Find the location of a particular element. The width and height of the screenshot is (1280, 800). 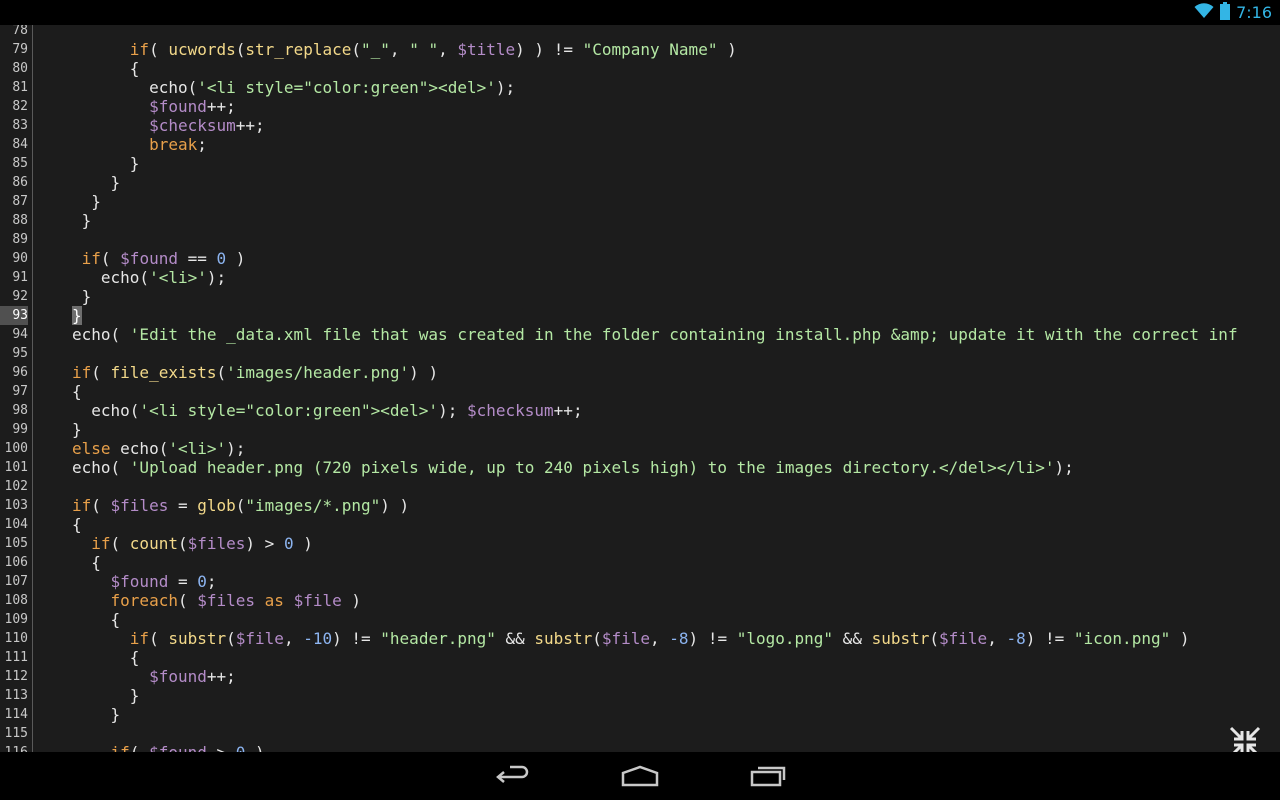

code-line: 113 } is located at coordinates (640, 695).